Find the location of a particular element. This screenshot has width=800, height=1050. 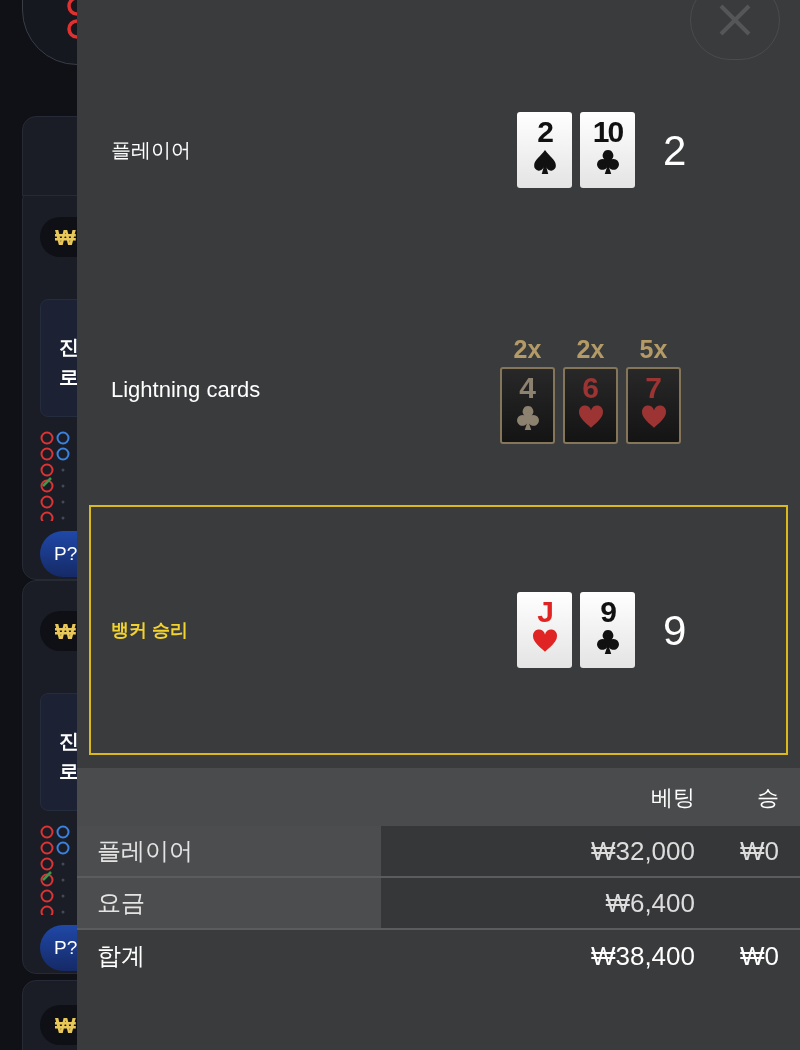

card-rank: 9 is located at coordinates (607, 612).